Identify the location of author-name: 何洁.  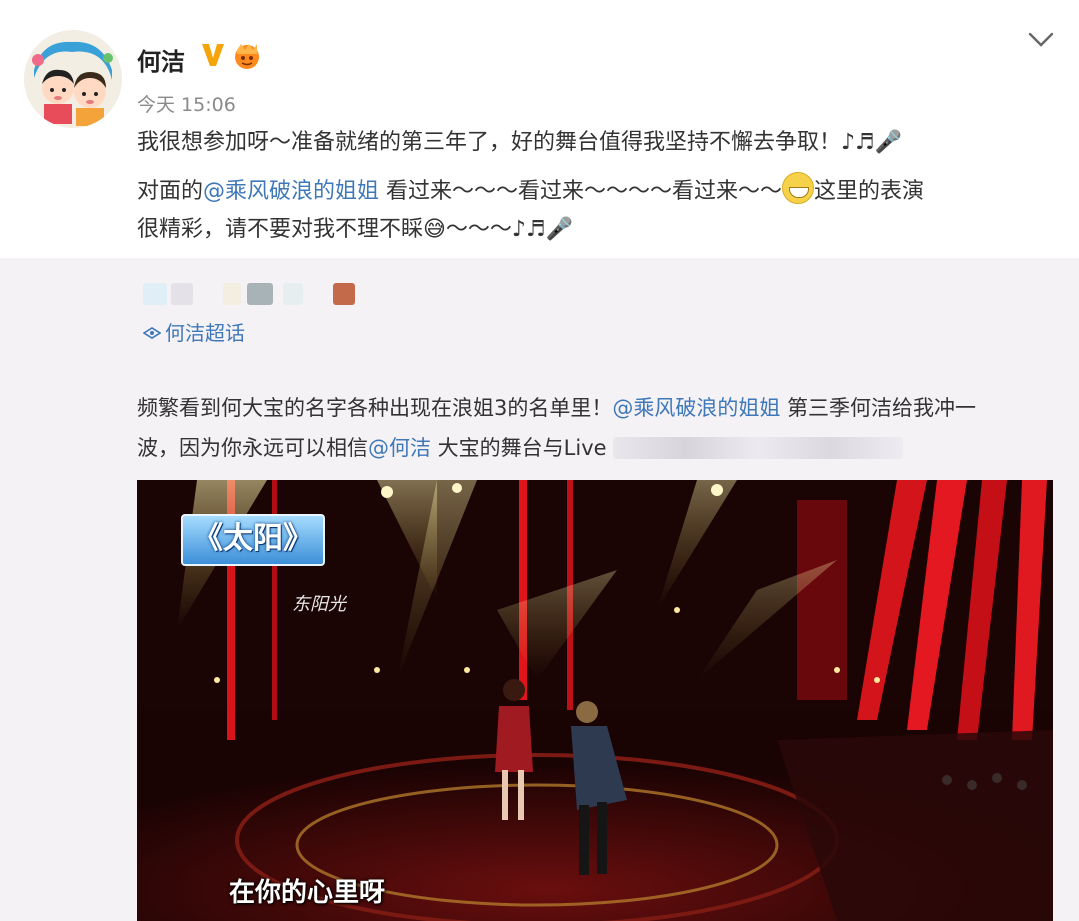
(161, 59).